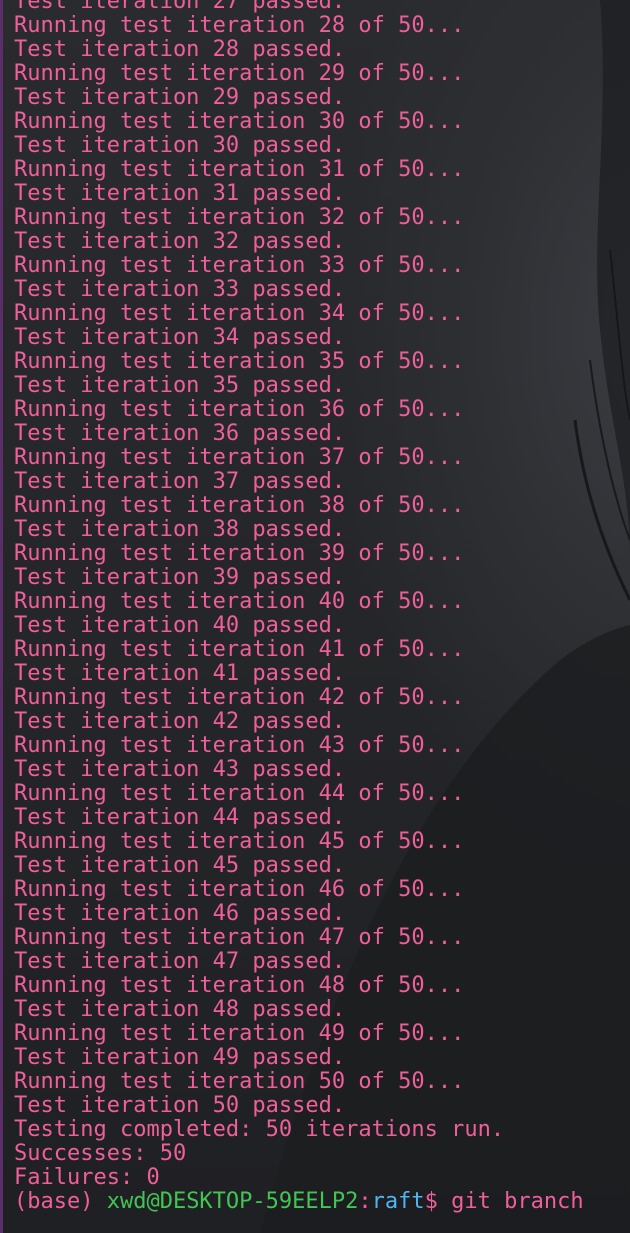 The image size is (630, 1233). I want to click on output-line: Test iteration 47 passed., so click(180, 961).